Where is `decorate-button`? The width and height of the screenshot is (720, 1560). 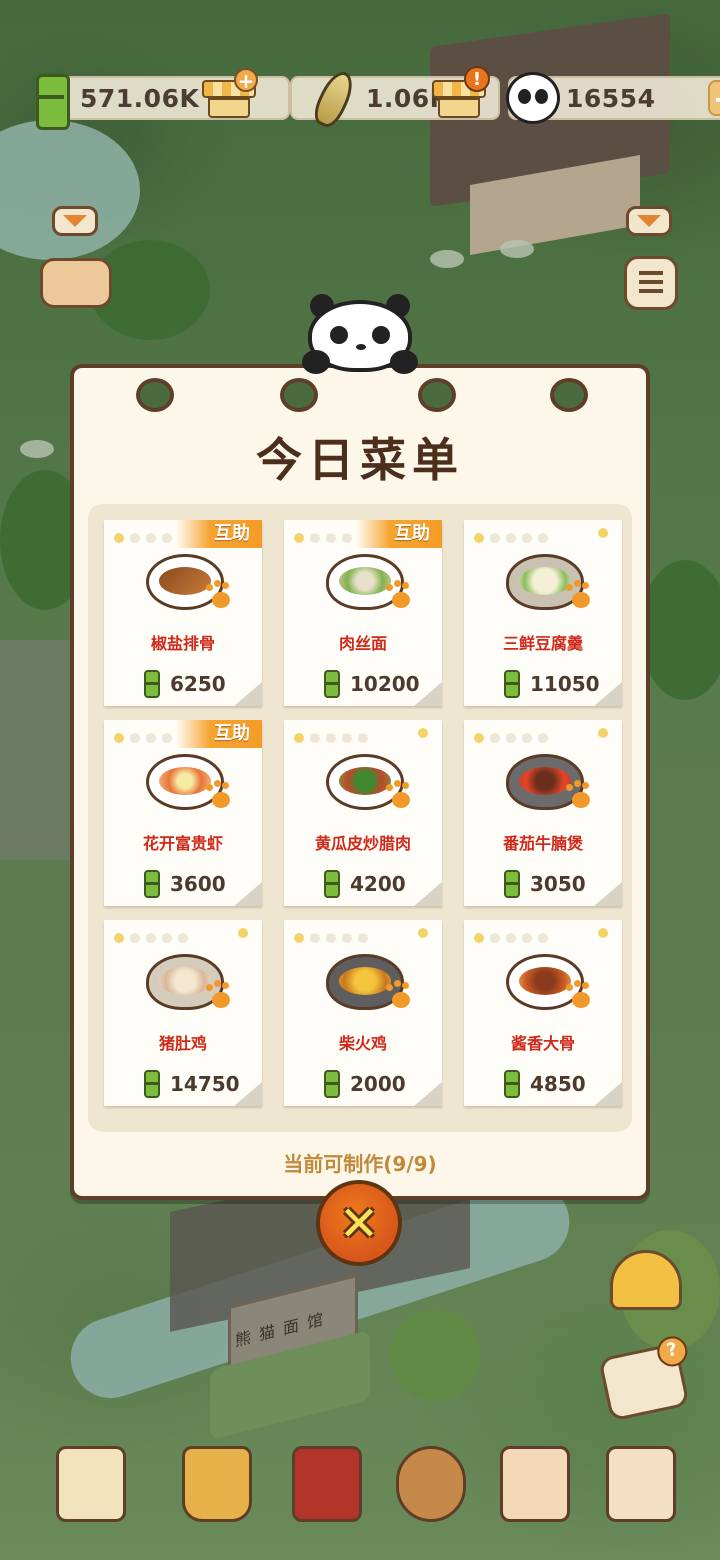 decorate-button is located at coordinates (216, 1485).